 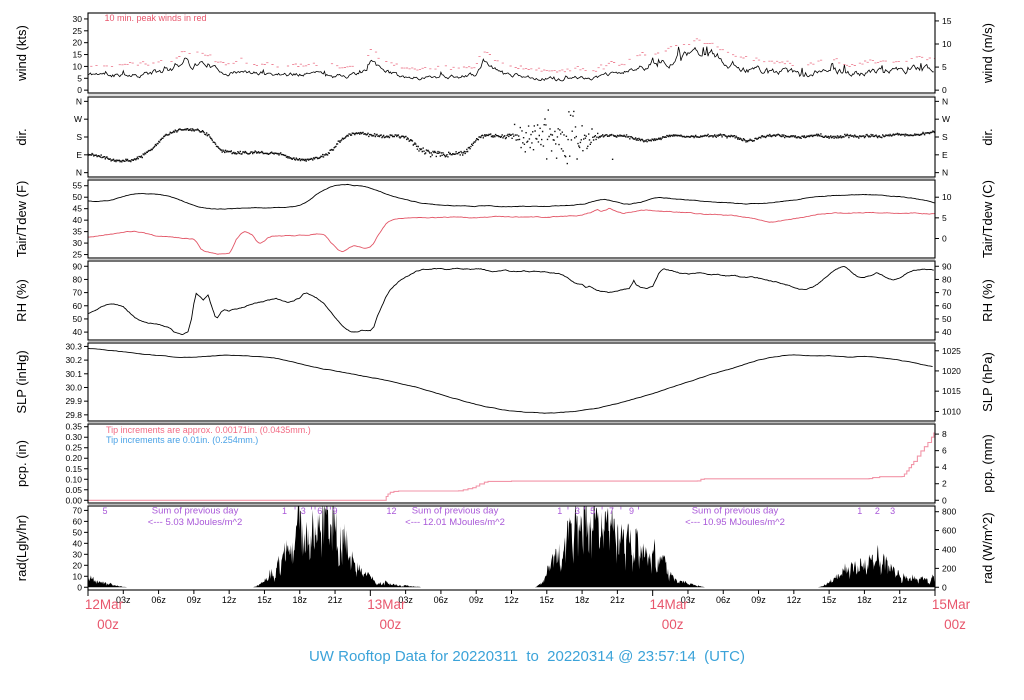 What do you see at coordinates (987, 136) in the screenshot?
I see `axis-title-dir-right: dir.` at bounding box center [987, 136].